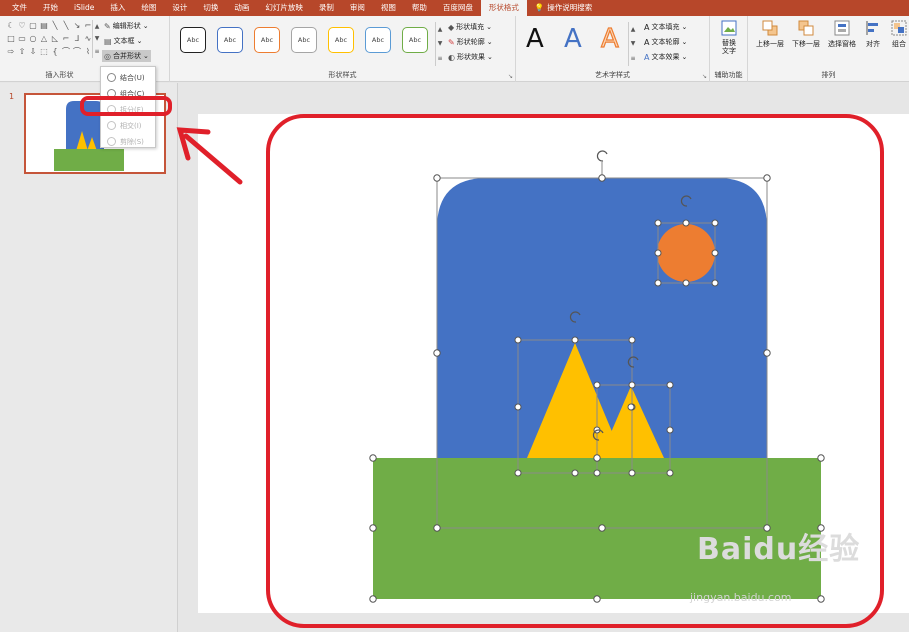  I want to click on send-backward-icon, so click(806, 28).